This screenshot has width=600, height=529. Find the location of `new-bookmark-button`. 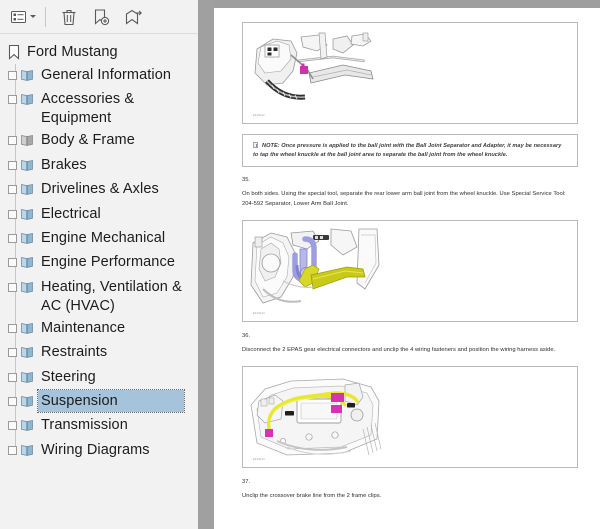

new-bookmark-button is located at coordinates (101, 17).